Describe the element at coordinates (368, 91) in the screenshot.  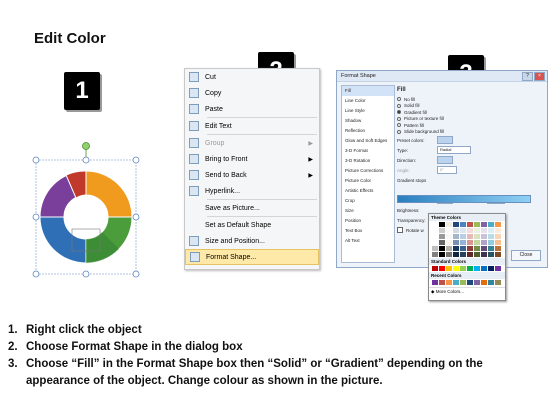
I see `category-fill: Fill` at that location.